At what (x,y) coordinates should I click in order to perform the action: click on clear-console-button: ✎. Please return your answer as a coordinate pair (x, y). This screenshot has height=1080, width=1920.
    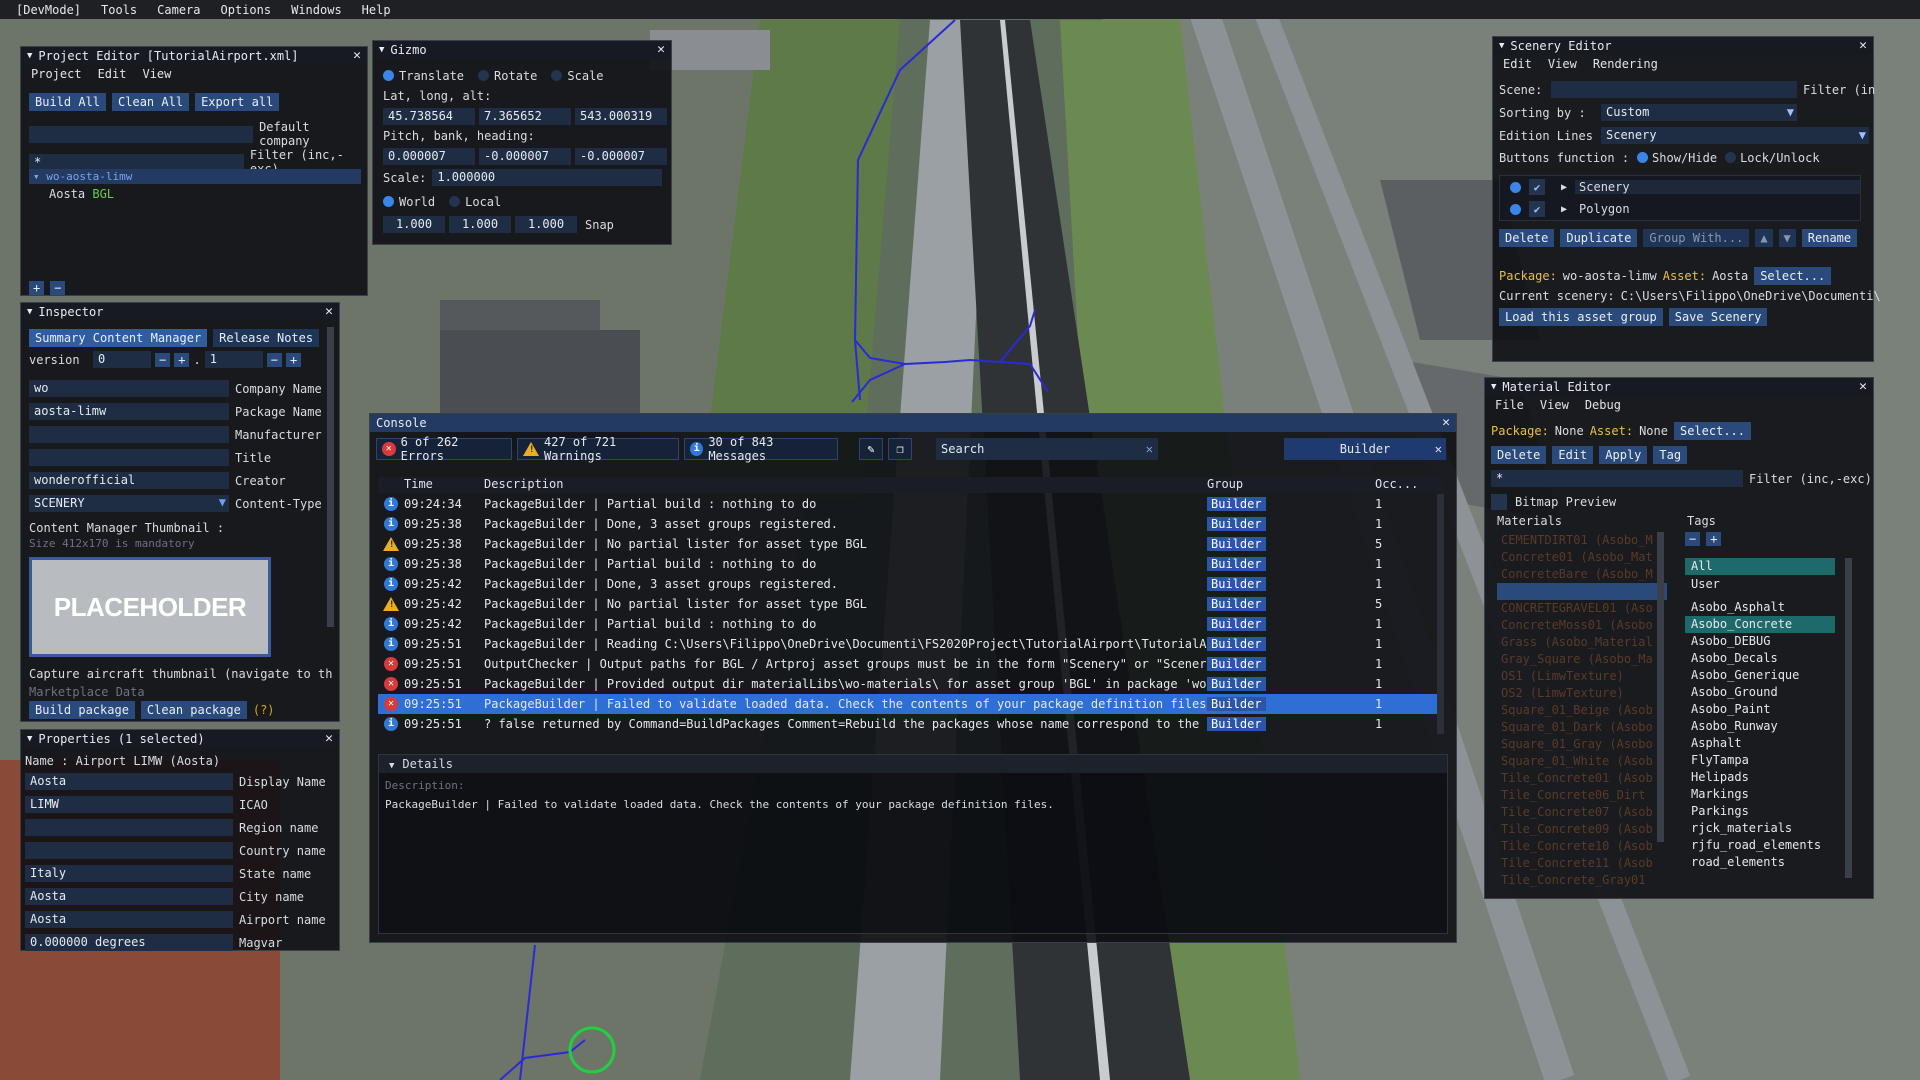
    Looking at the image, I should click on (871, 449).